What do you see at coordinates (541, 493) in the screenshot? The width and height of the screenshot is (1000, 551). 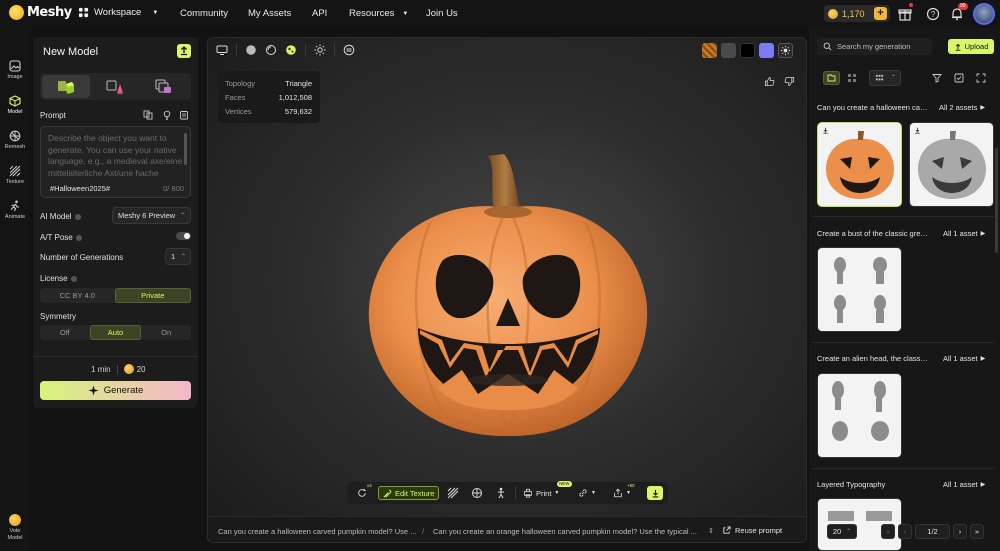 I see `print-button: Print ▼` at bounding box center [541, 493].